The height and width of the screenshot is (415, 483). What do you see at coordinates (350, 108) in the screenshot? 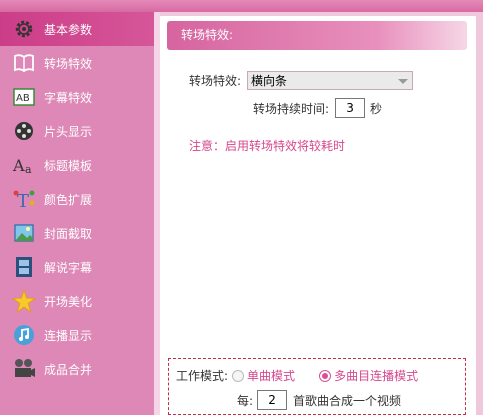
I see `duration-input` at bounding box center [350, 108].